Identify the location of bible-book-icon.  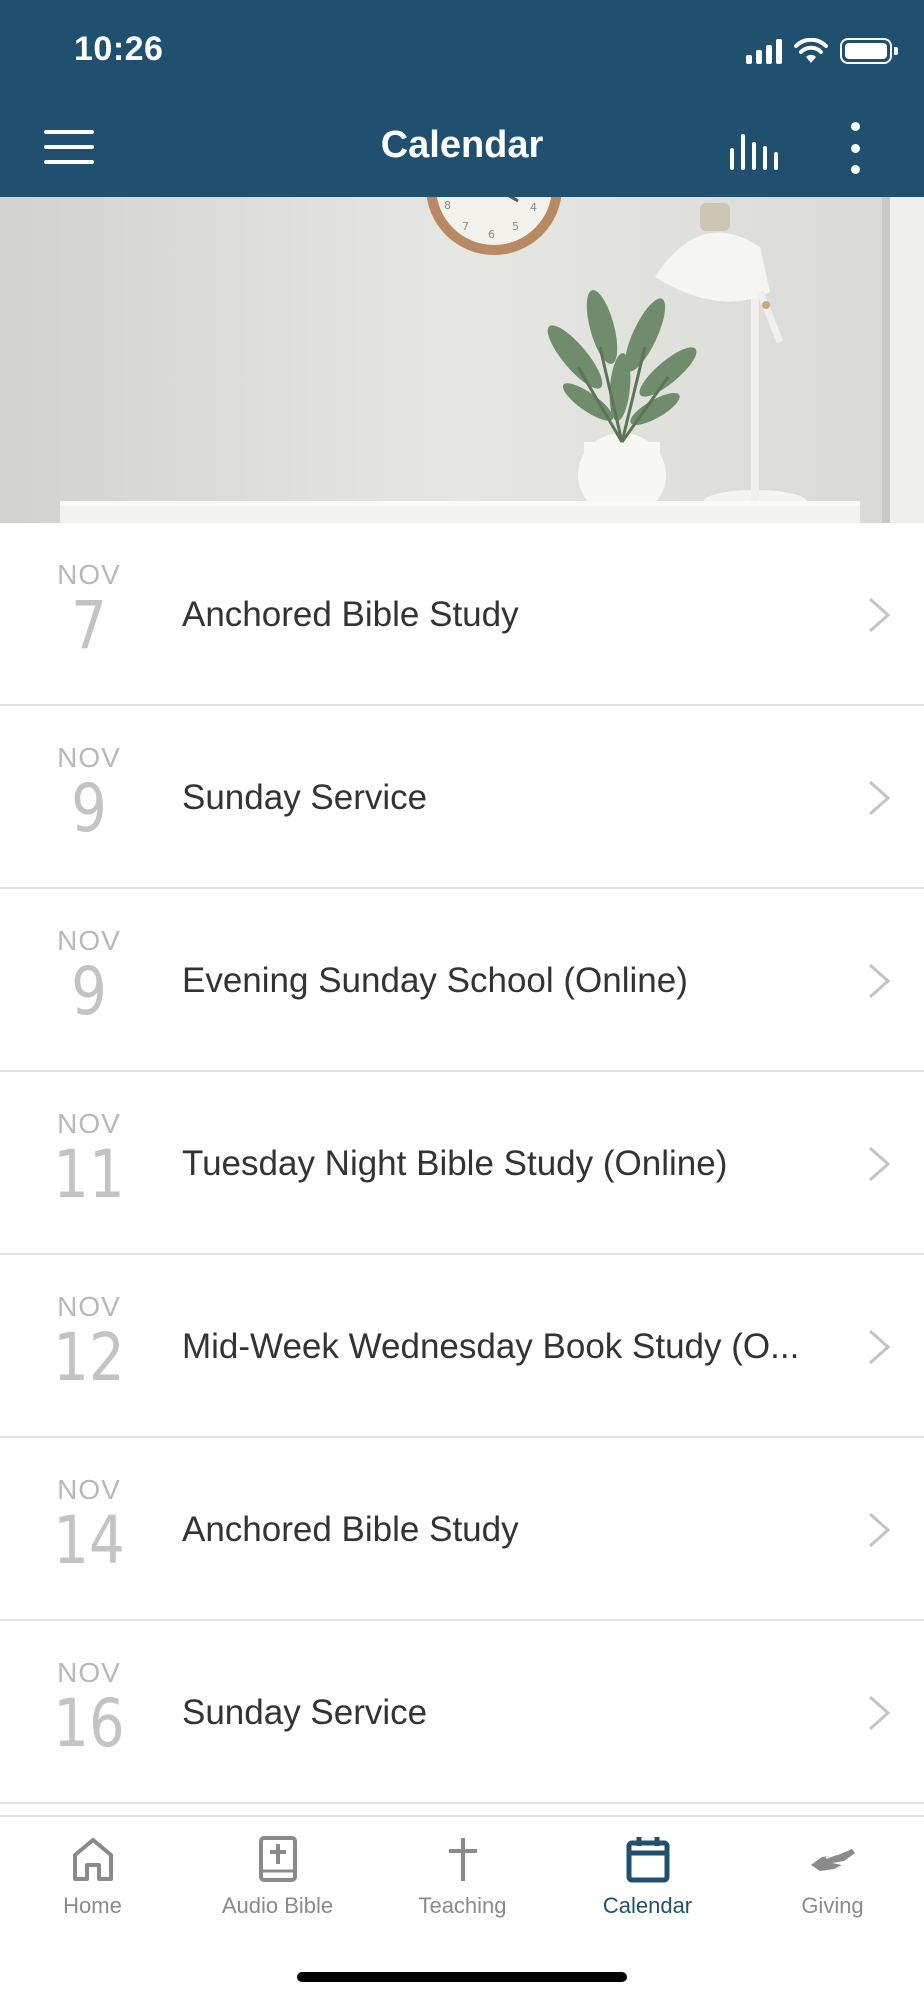
(277, 1859).